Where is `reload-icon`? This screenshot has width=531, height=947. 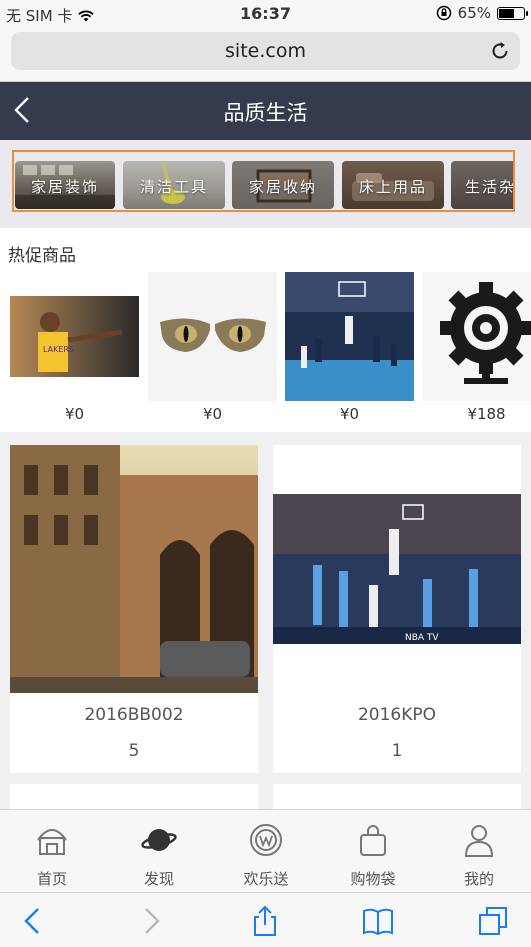 reload-icon is located at coordinates (500, 51).